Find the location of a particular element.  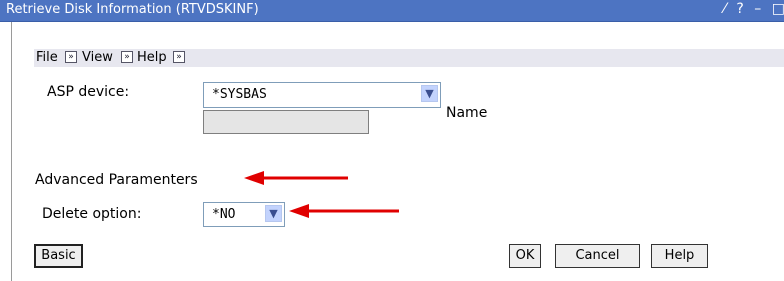

menu-bar: File » View » Help » is located at coordinates (409, 58).